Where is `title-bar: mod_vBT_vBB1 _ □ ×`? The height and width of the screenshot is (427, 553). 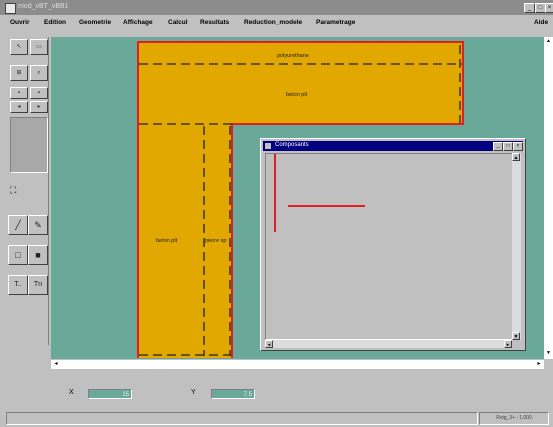 title-bar: mod_vBT_vBB1 _ □ × is located at coordinates (276, 7).